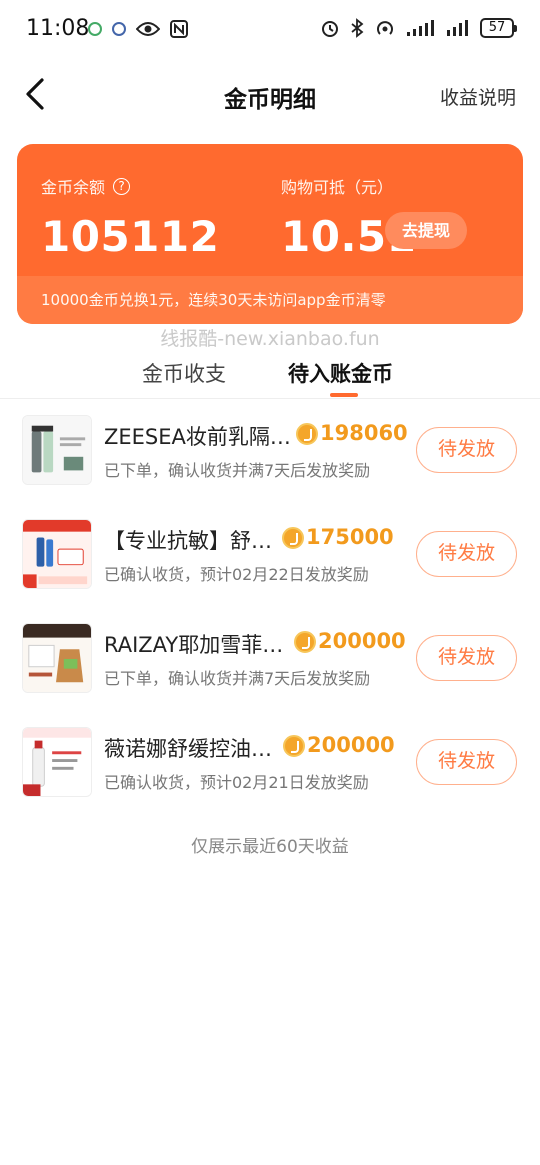  Describe the element at coordinates (337, 187) in the screenshot. I see `shopping-credit-label: 购物可抵（元）` at that location.